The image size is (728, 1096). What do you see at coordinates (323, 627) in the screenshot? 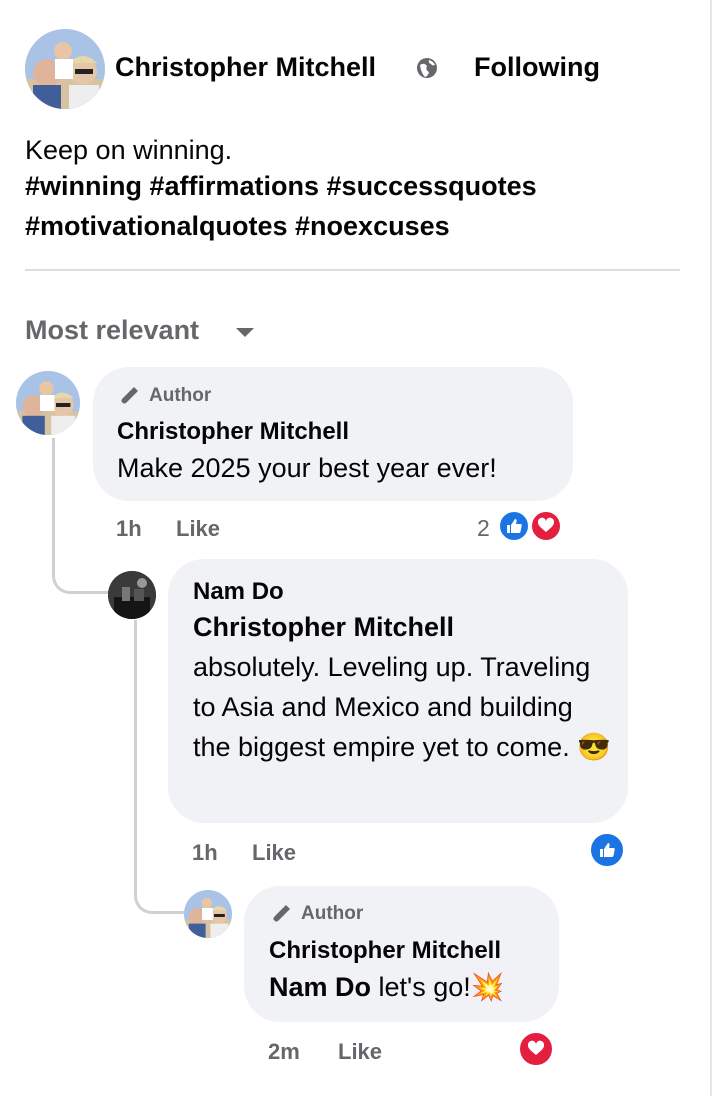
I see `mention-link: Christopher Mitchell` at bounding box center [323, 627].